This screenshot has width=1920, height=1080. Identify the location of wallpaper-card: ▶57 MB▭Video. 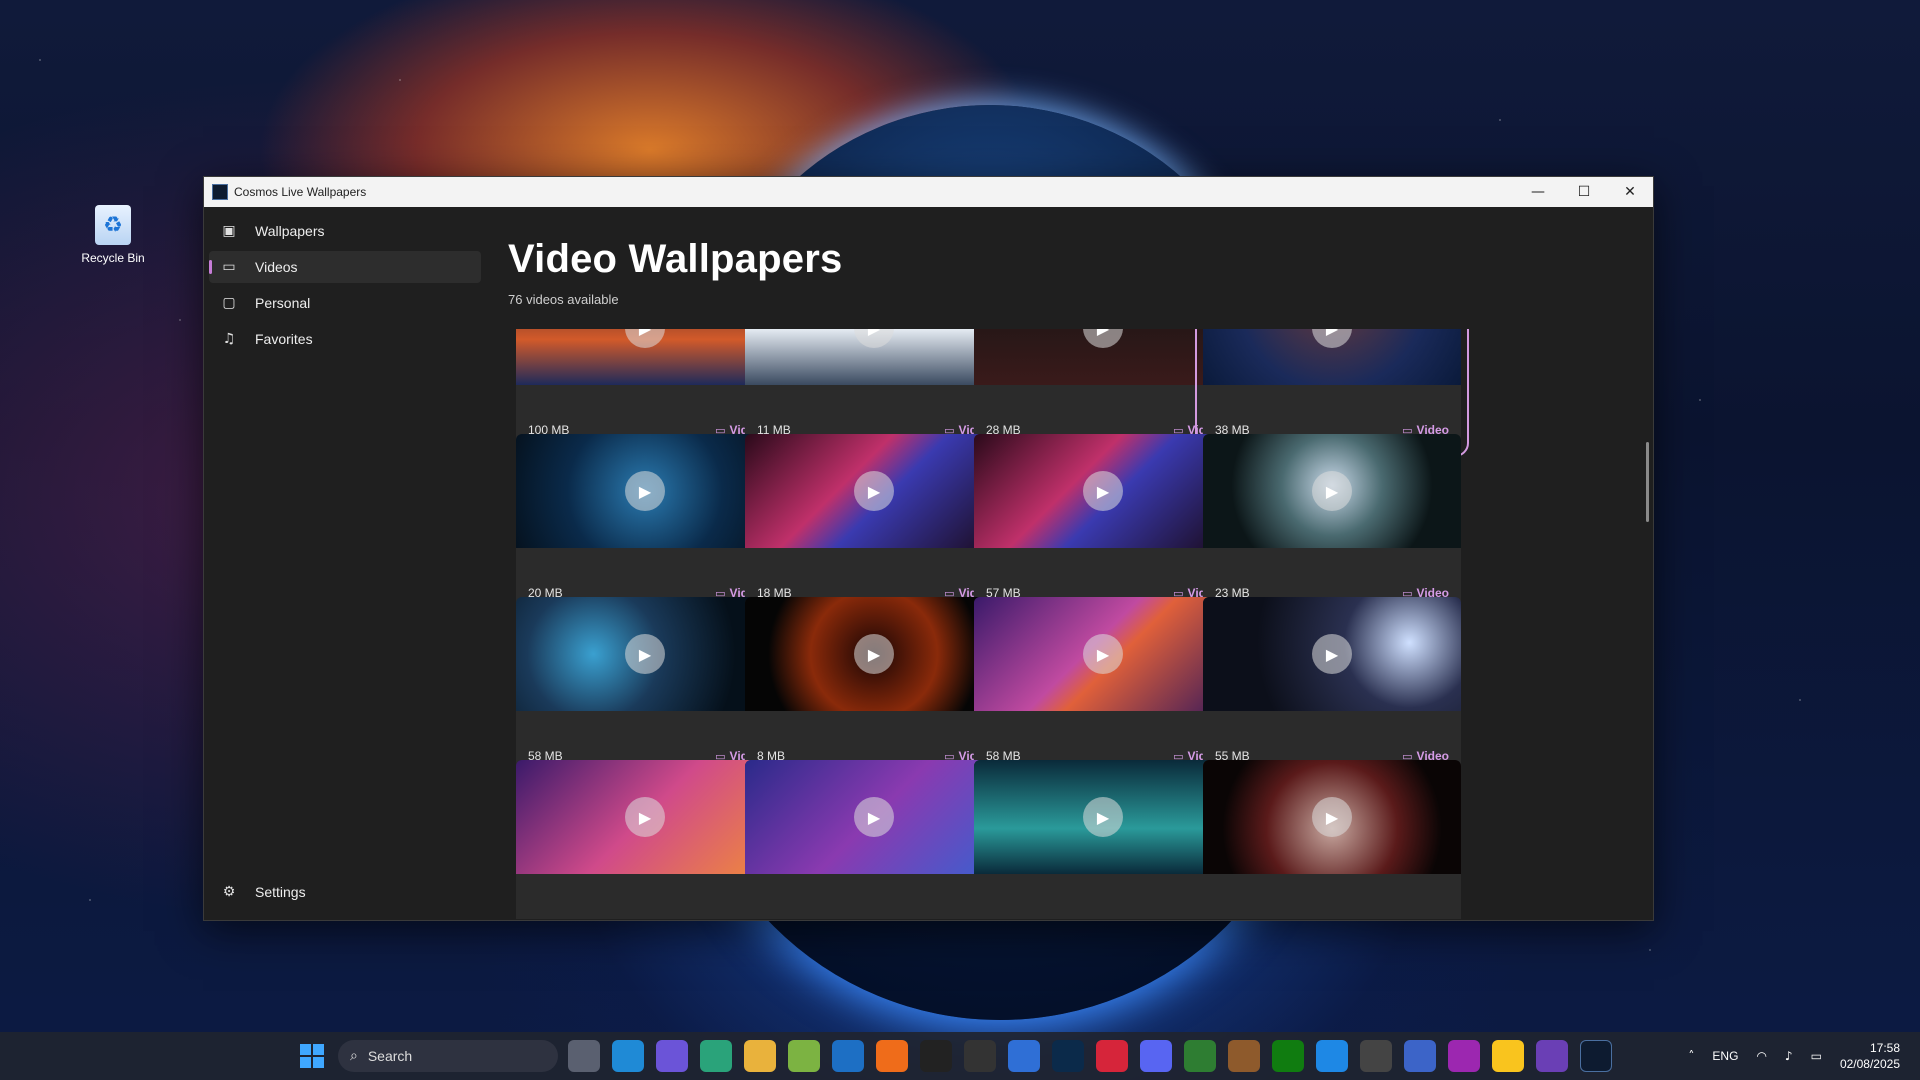
(1103, 523).